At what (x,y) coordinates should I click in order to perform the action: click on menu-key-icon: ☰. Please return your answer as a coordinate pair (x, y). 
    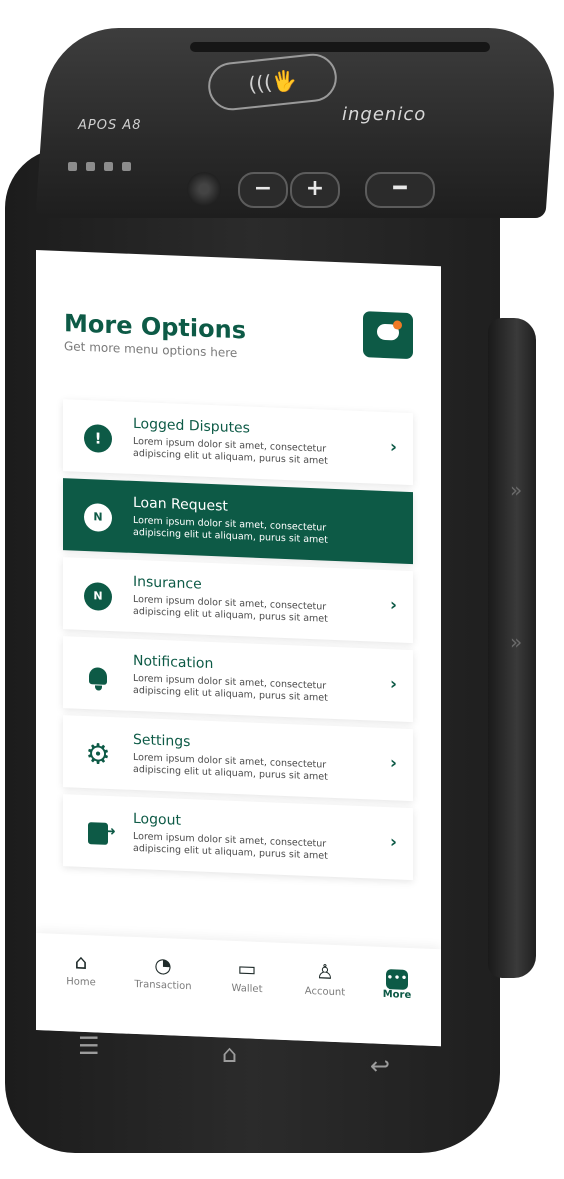
    Looking at the image, I should click on (89, 1046).